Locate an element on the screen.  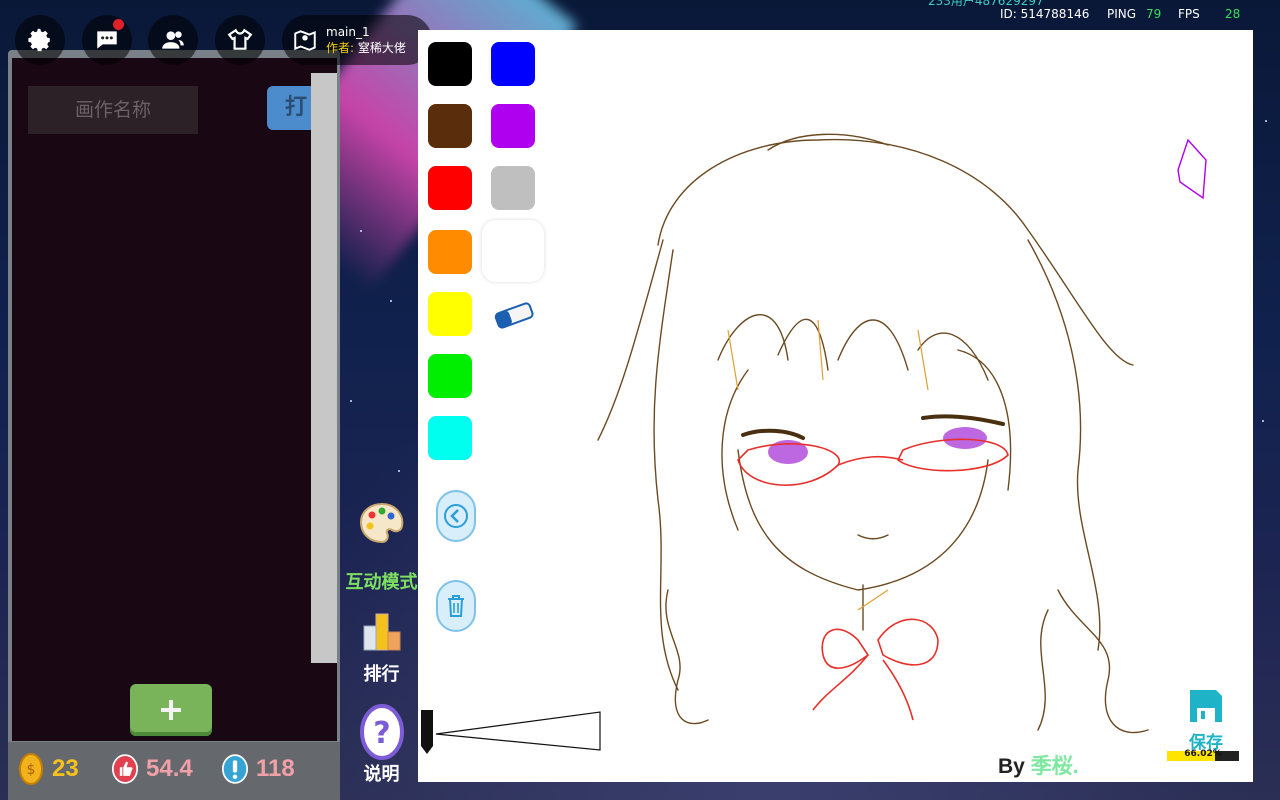
shirt-icon is located at coordinates (240, 39).